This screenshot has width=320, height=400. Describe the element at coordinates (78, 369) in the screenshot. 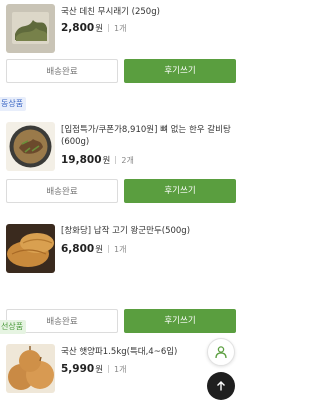

I see `product-price: 5,990` at that location.